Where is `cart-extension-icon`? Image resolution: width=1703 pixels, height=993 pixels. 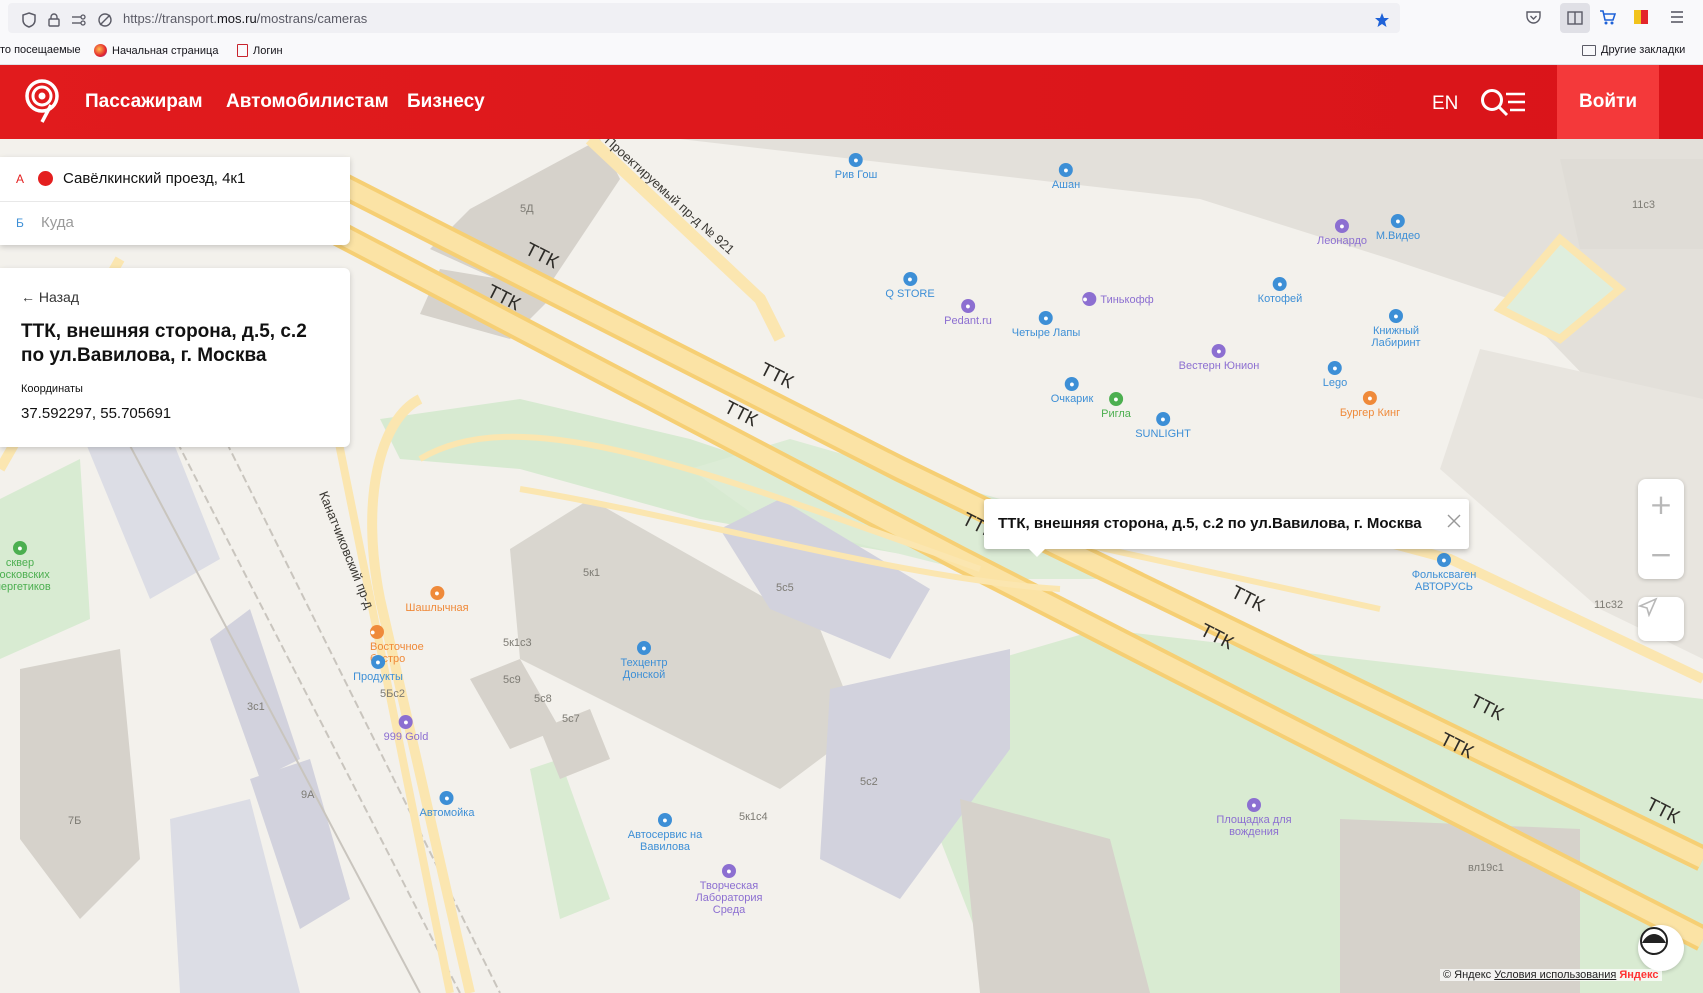
cart-extension-icon is located at coordinates (1607, 17).